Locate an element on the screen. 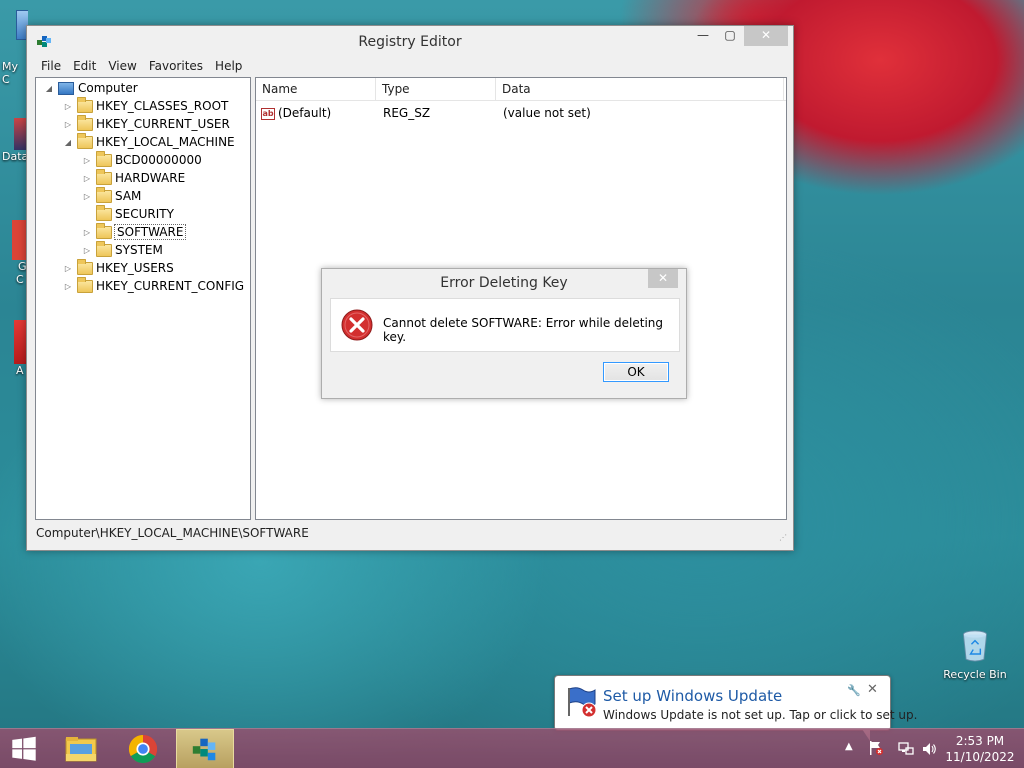 The width and height of the screenshot is (1024, 768). desktop-icon-label: Recycle Bin is located at coordinates (975, 674).